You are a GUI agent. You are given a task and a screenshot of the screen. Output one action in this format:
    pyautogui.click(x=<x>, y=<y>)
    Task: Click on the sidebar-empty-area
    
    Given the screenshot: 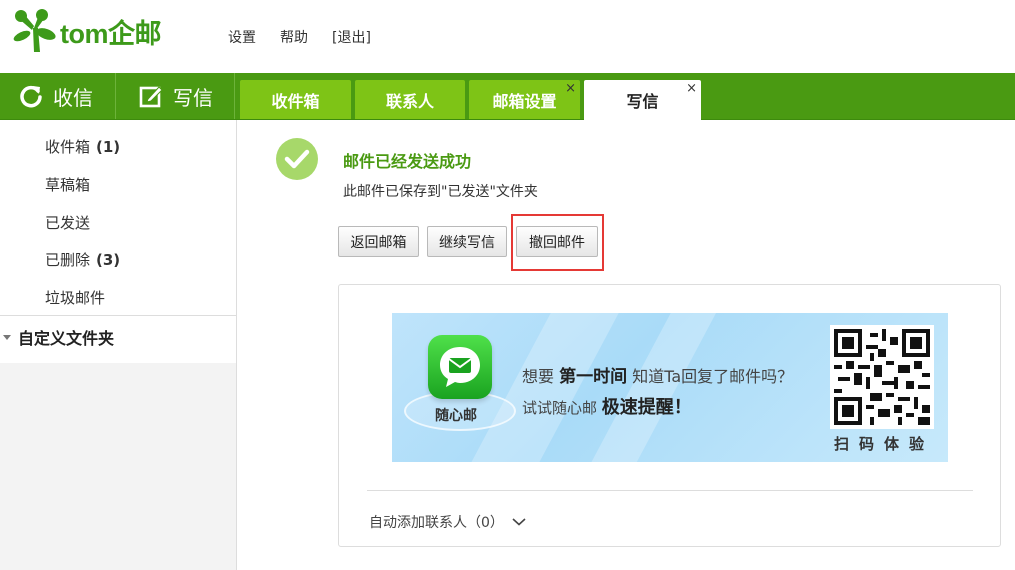 What is the action you would take?
    pyautogui.click(x=118, y=466)
    